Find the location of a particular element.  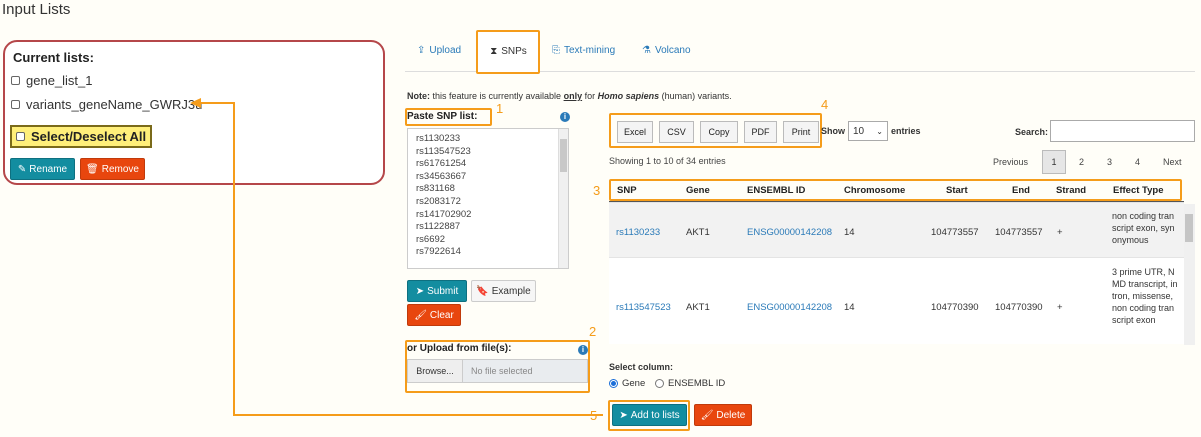

callout-number-5: 5 is located at coordinates (594, 415).